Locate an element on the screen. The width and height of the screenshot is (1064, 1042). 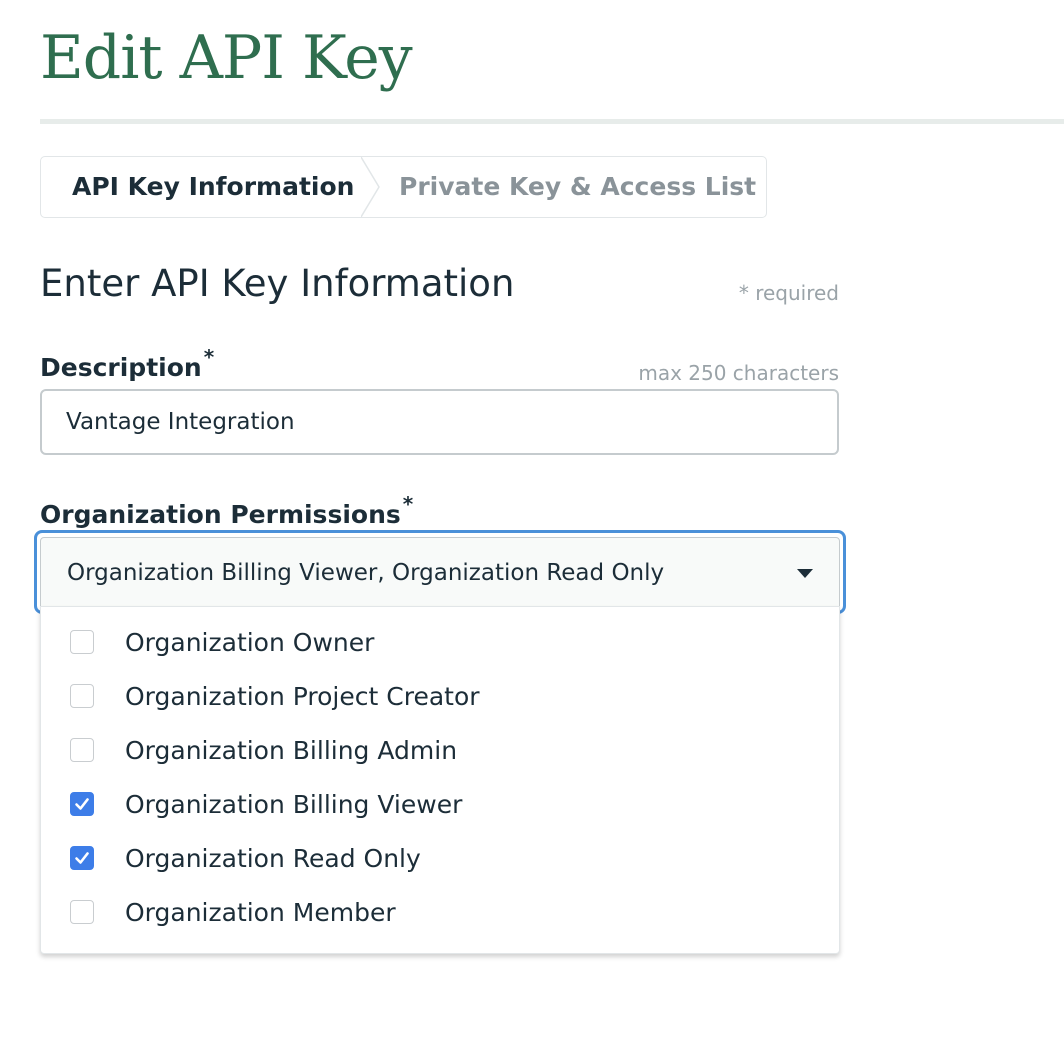
organization-permissions-label: Organization Permissions * is located at coordinates (226, 510).